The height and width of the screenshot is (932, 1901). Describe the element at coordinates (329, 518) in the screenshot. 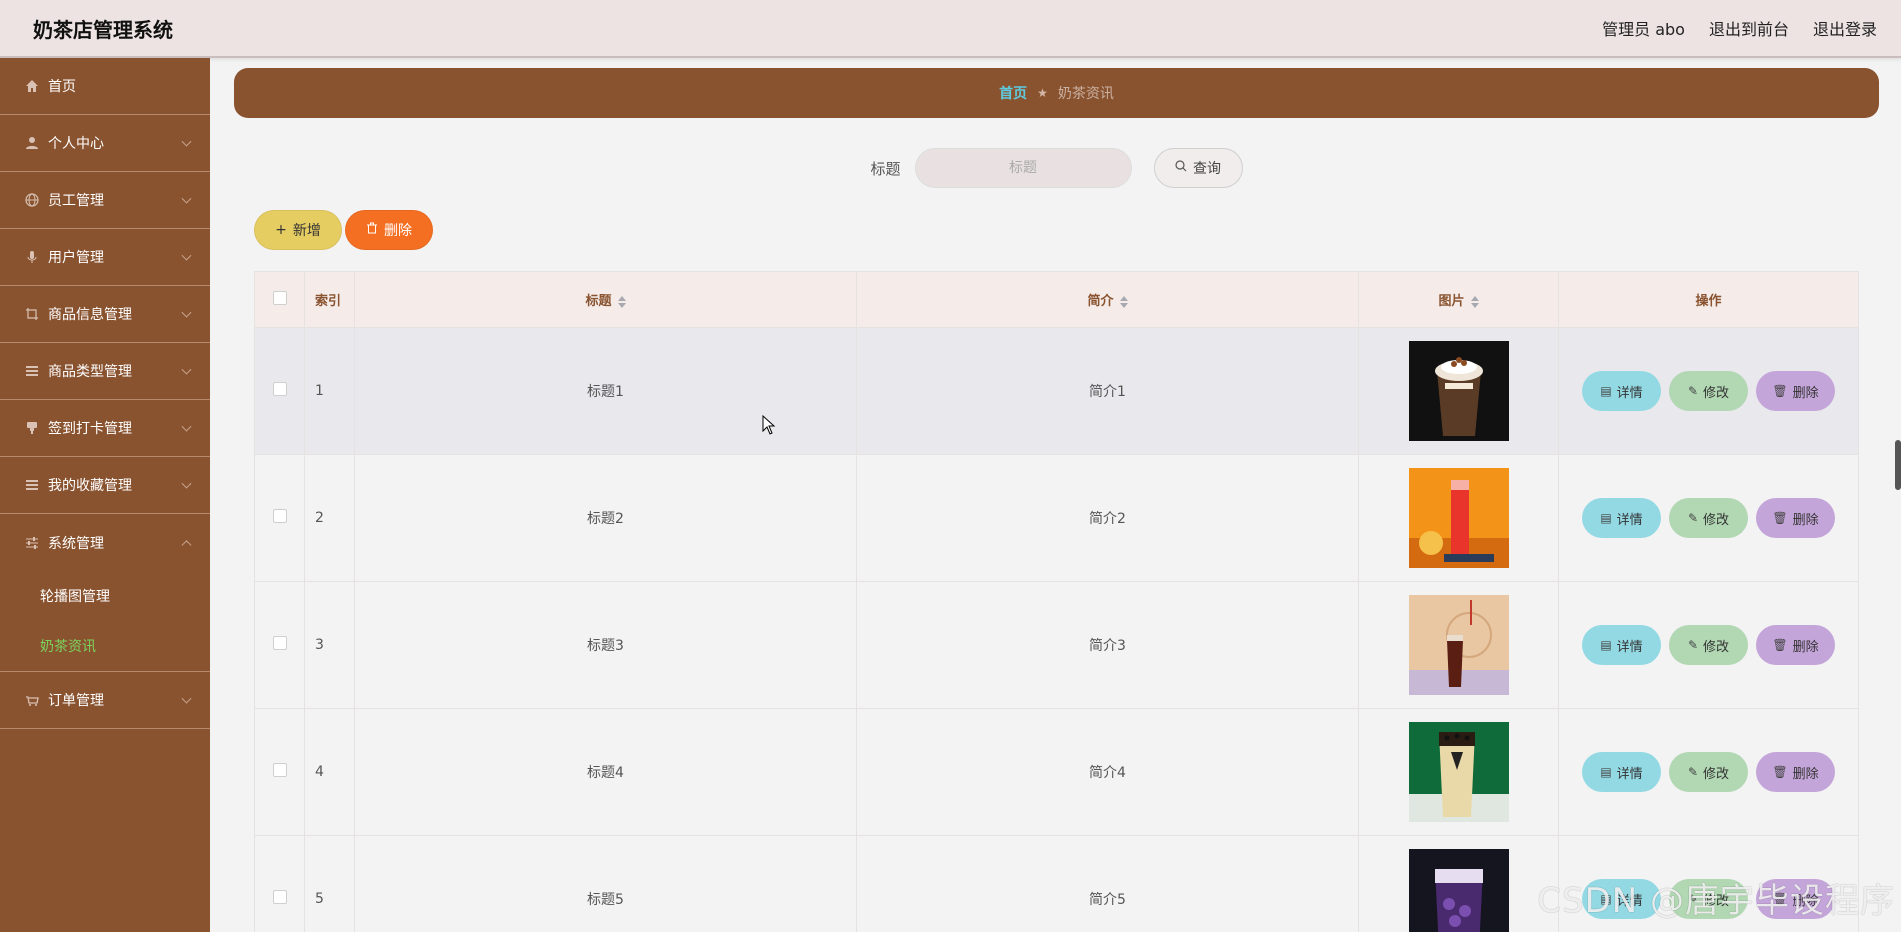

I see `row-index: 2` at that location.